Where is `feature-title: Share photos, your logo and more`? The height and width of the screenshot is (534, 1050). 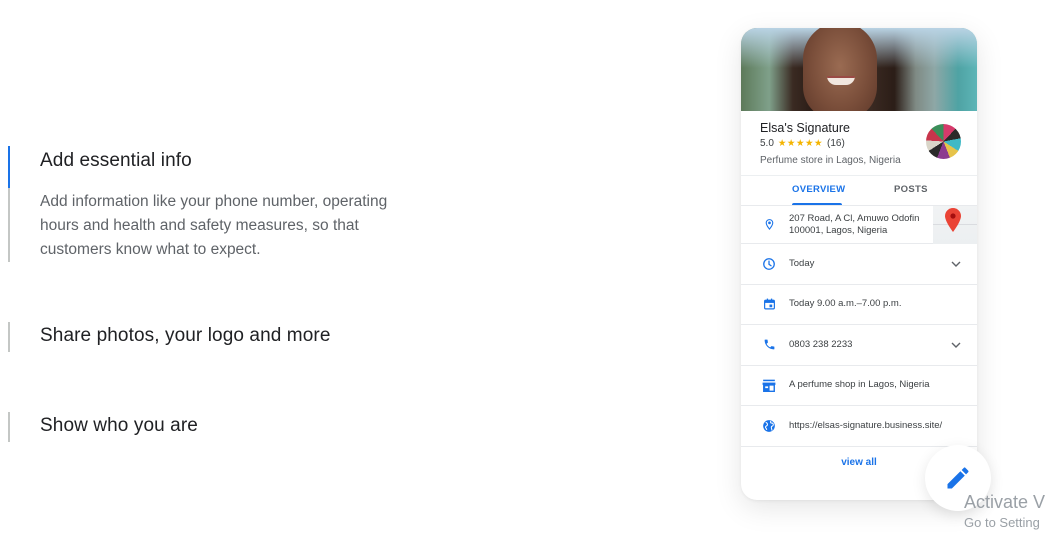 feature-title: Share photos, your logo and more is located at coordinates (185, 336).